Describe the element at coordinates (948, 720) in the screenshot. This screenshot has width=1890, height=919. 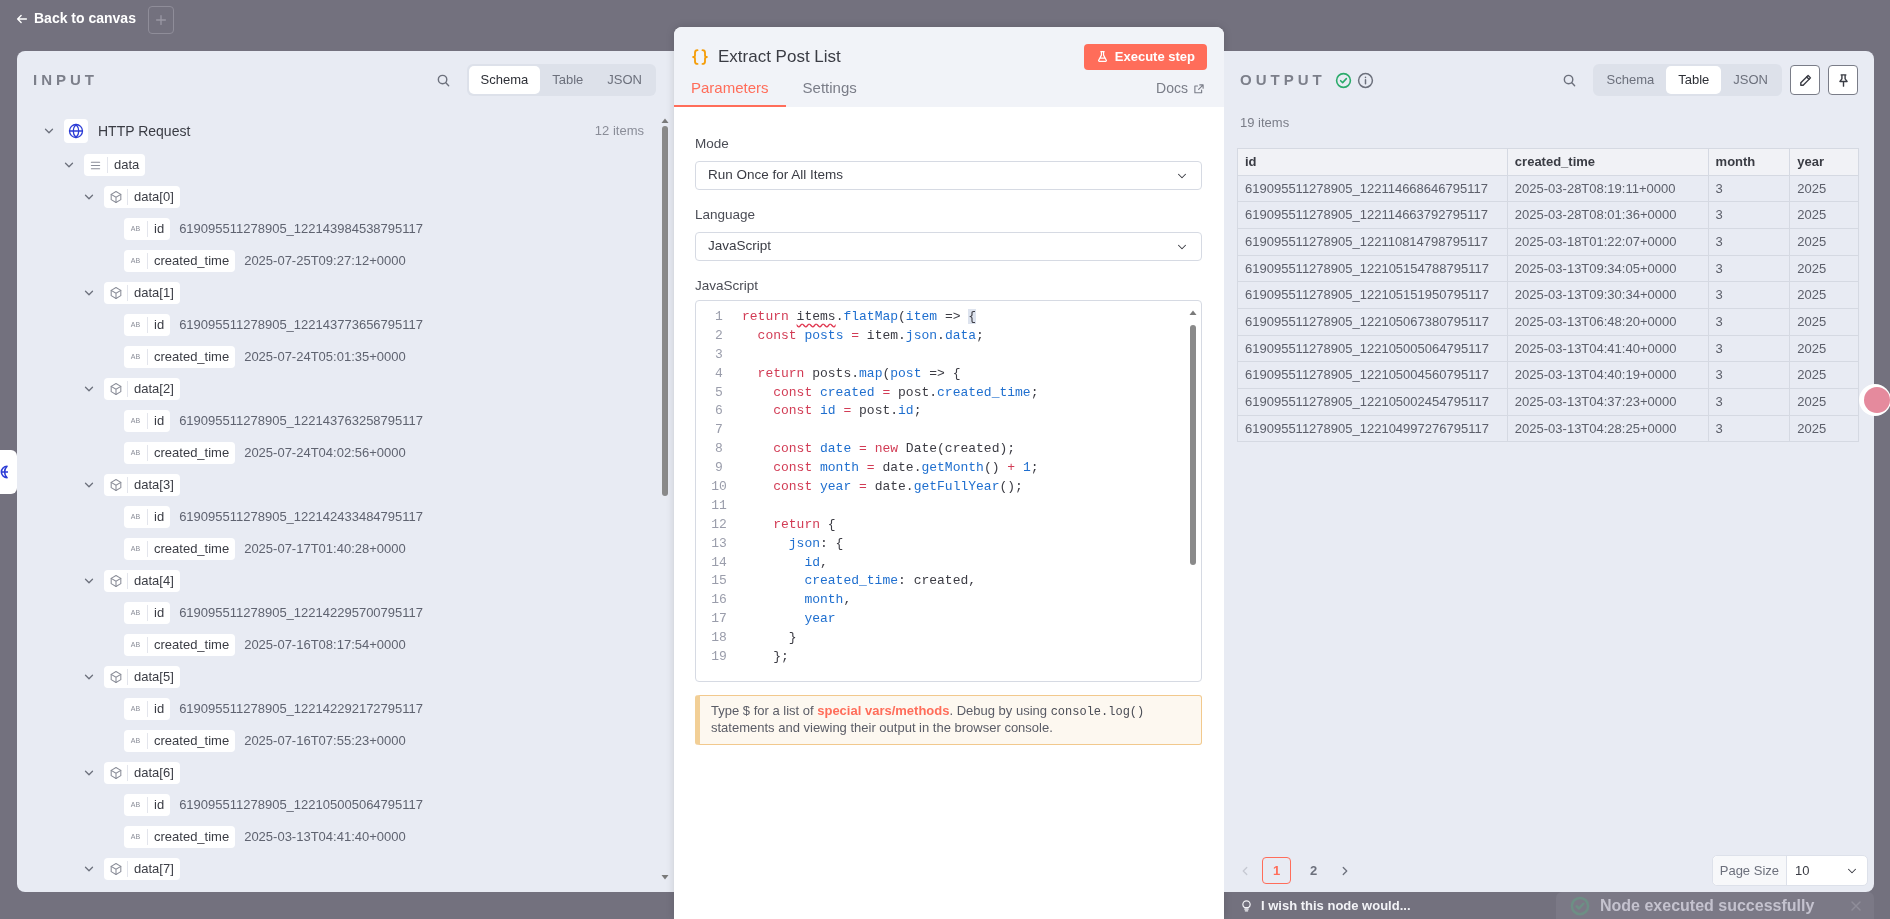
I see `hint-text: Type $ for a list of special vars/methods. Debug by using console.log() statements and viewing their output in the browser console.` at that location.